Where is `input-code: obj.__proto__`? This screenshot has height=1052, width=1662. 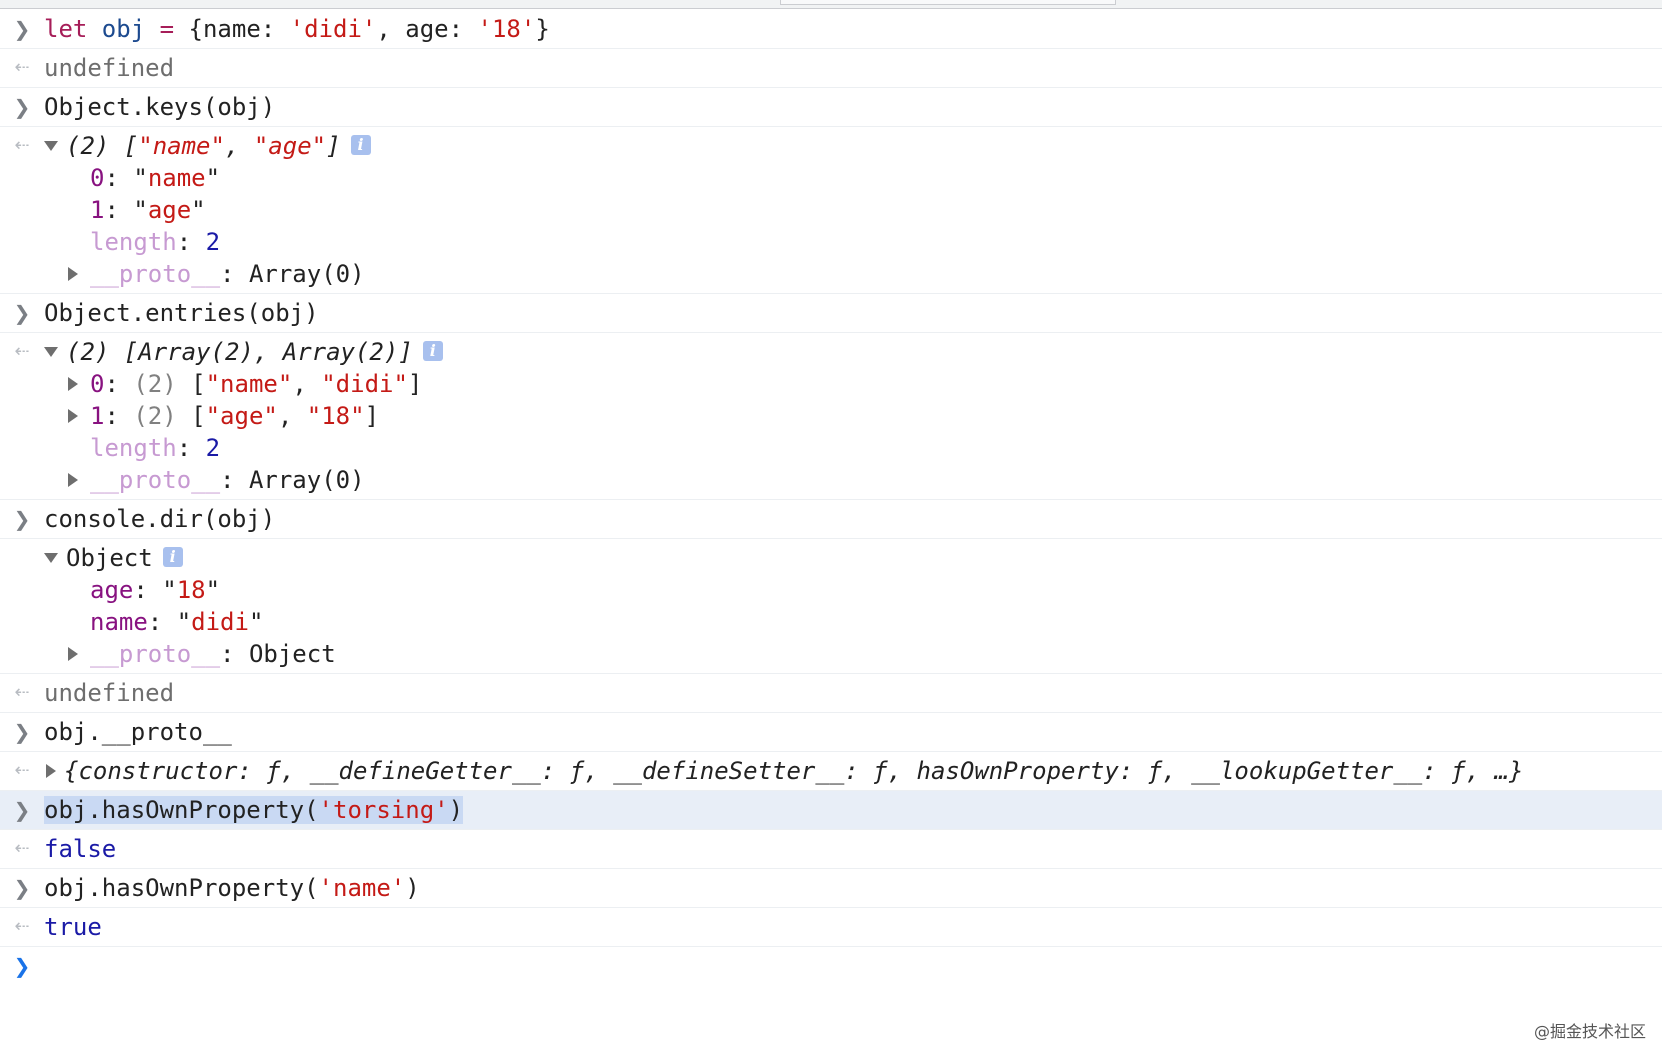
input-code: obj.__proto__ is located at coordinates (138, 732).